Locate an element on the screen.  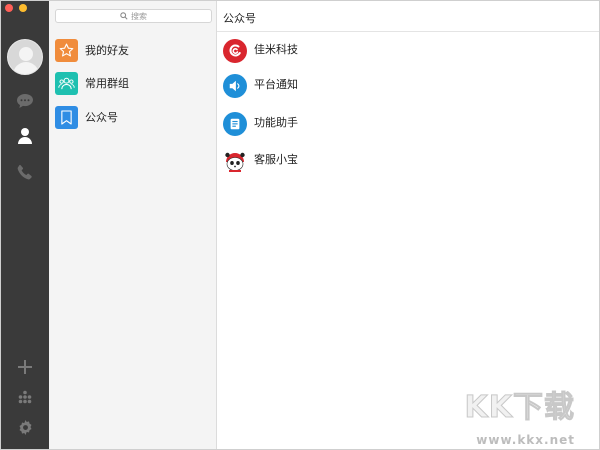
search-input: 搜索 is located at coordinates (133, 16).